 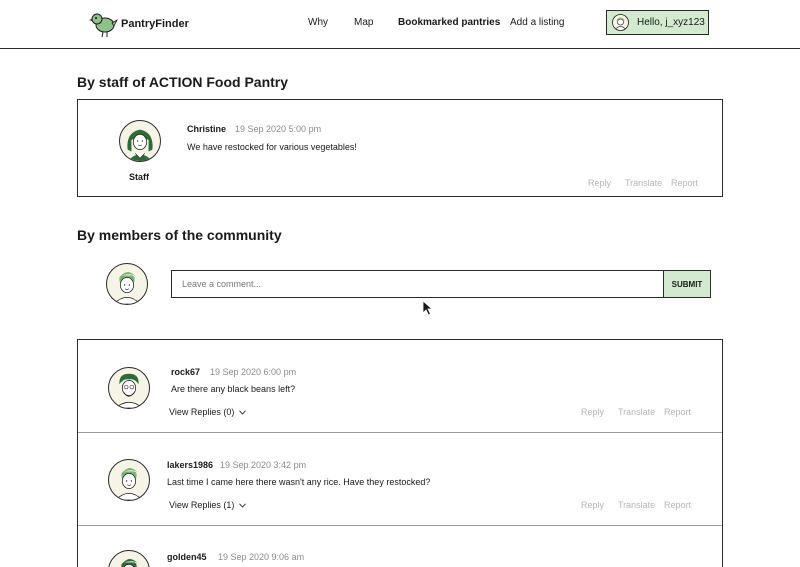 I want to click on view-replies-label: View Replies (0), so click(x=202, y=412).